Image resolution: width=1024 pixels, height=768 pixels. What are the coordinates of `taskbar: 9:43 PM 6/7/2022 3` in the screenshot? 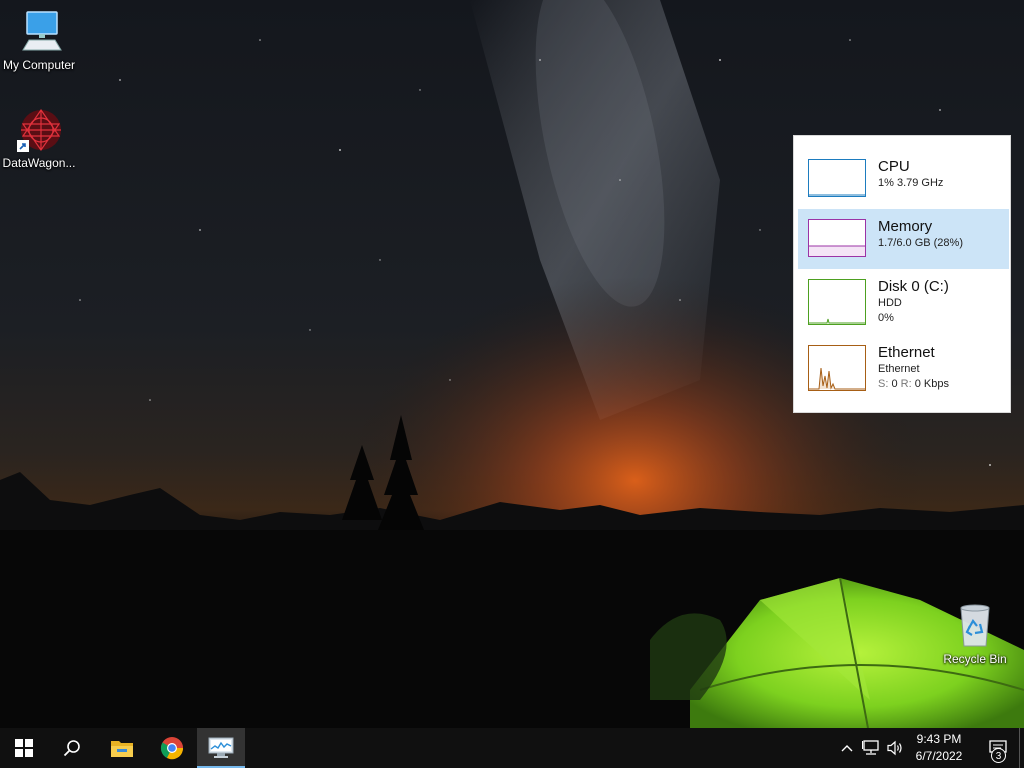 It's located at (512, 748).